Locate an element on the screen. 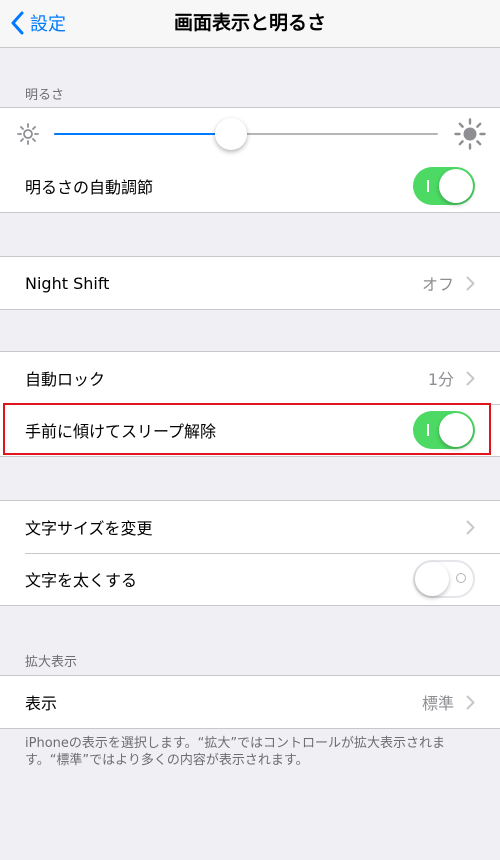 Image resolution: width=500 pixels, height=860 pixels. bold-text-row: 文字を太くする is located at coordinates (250, 579).